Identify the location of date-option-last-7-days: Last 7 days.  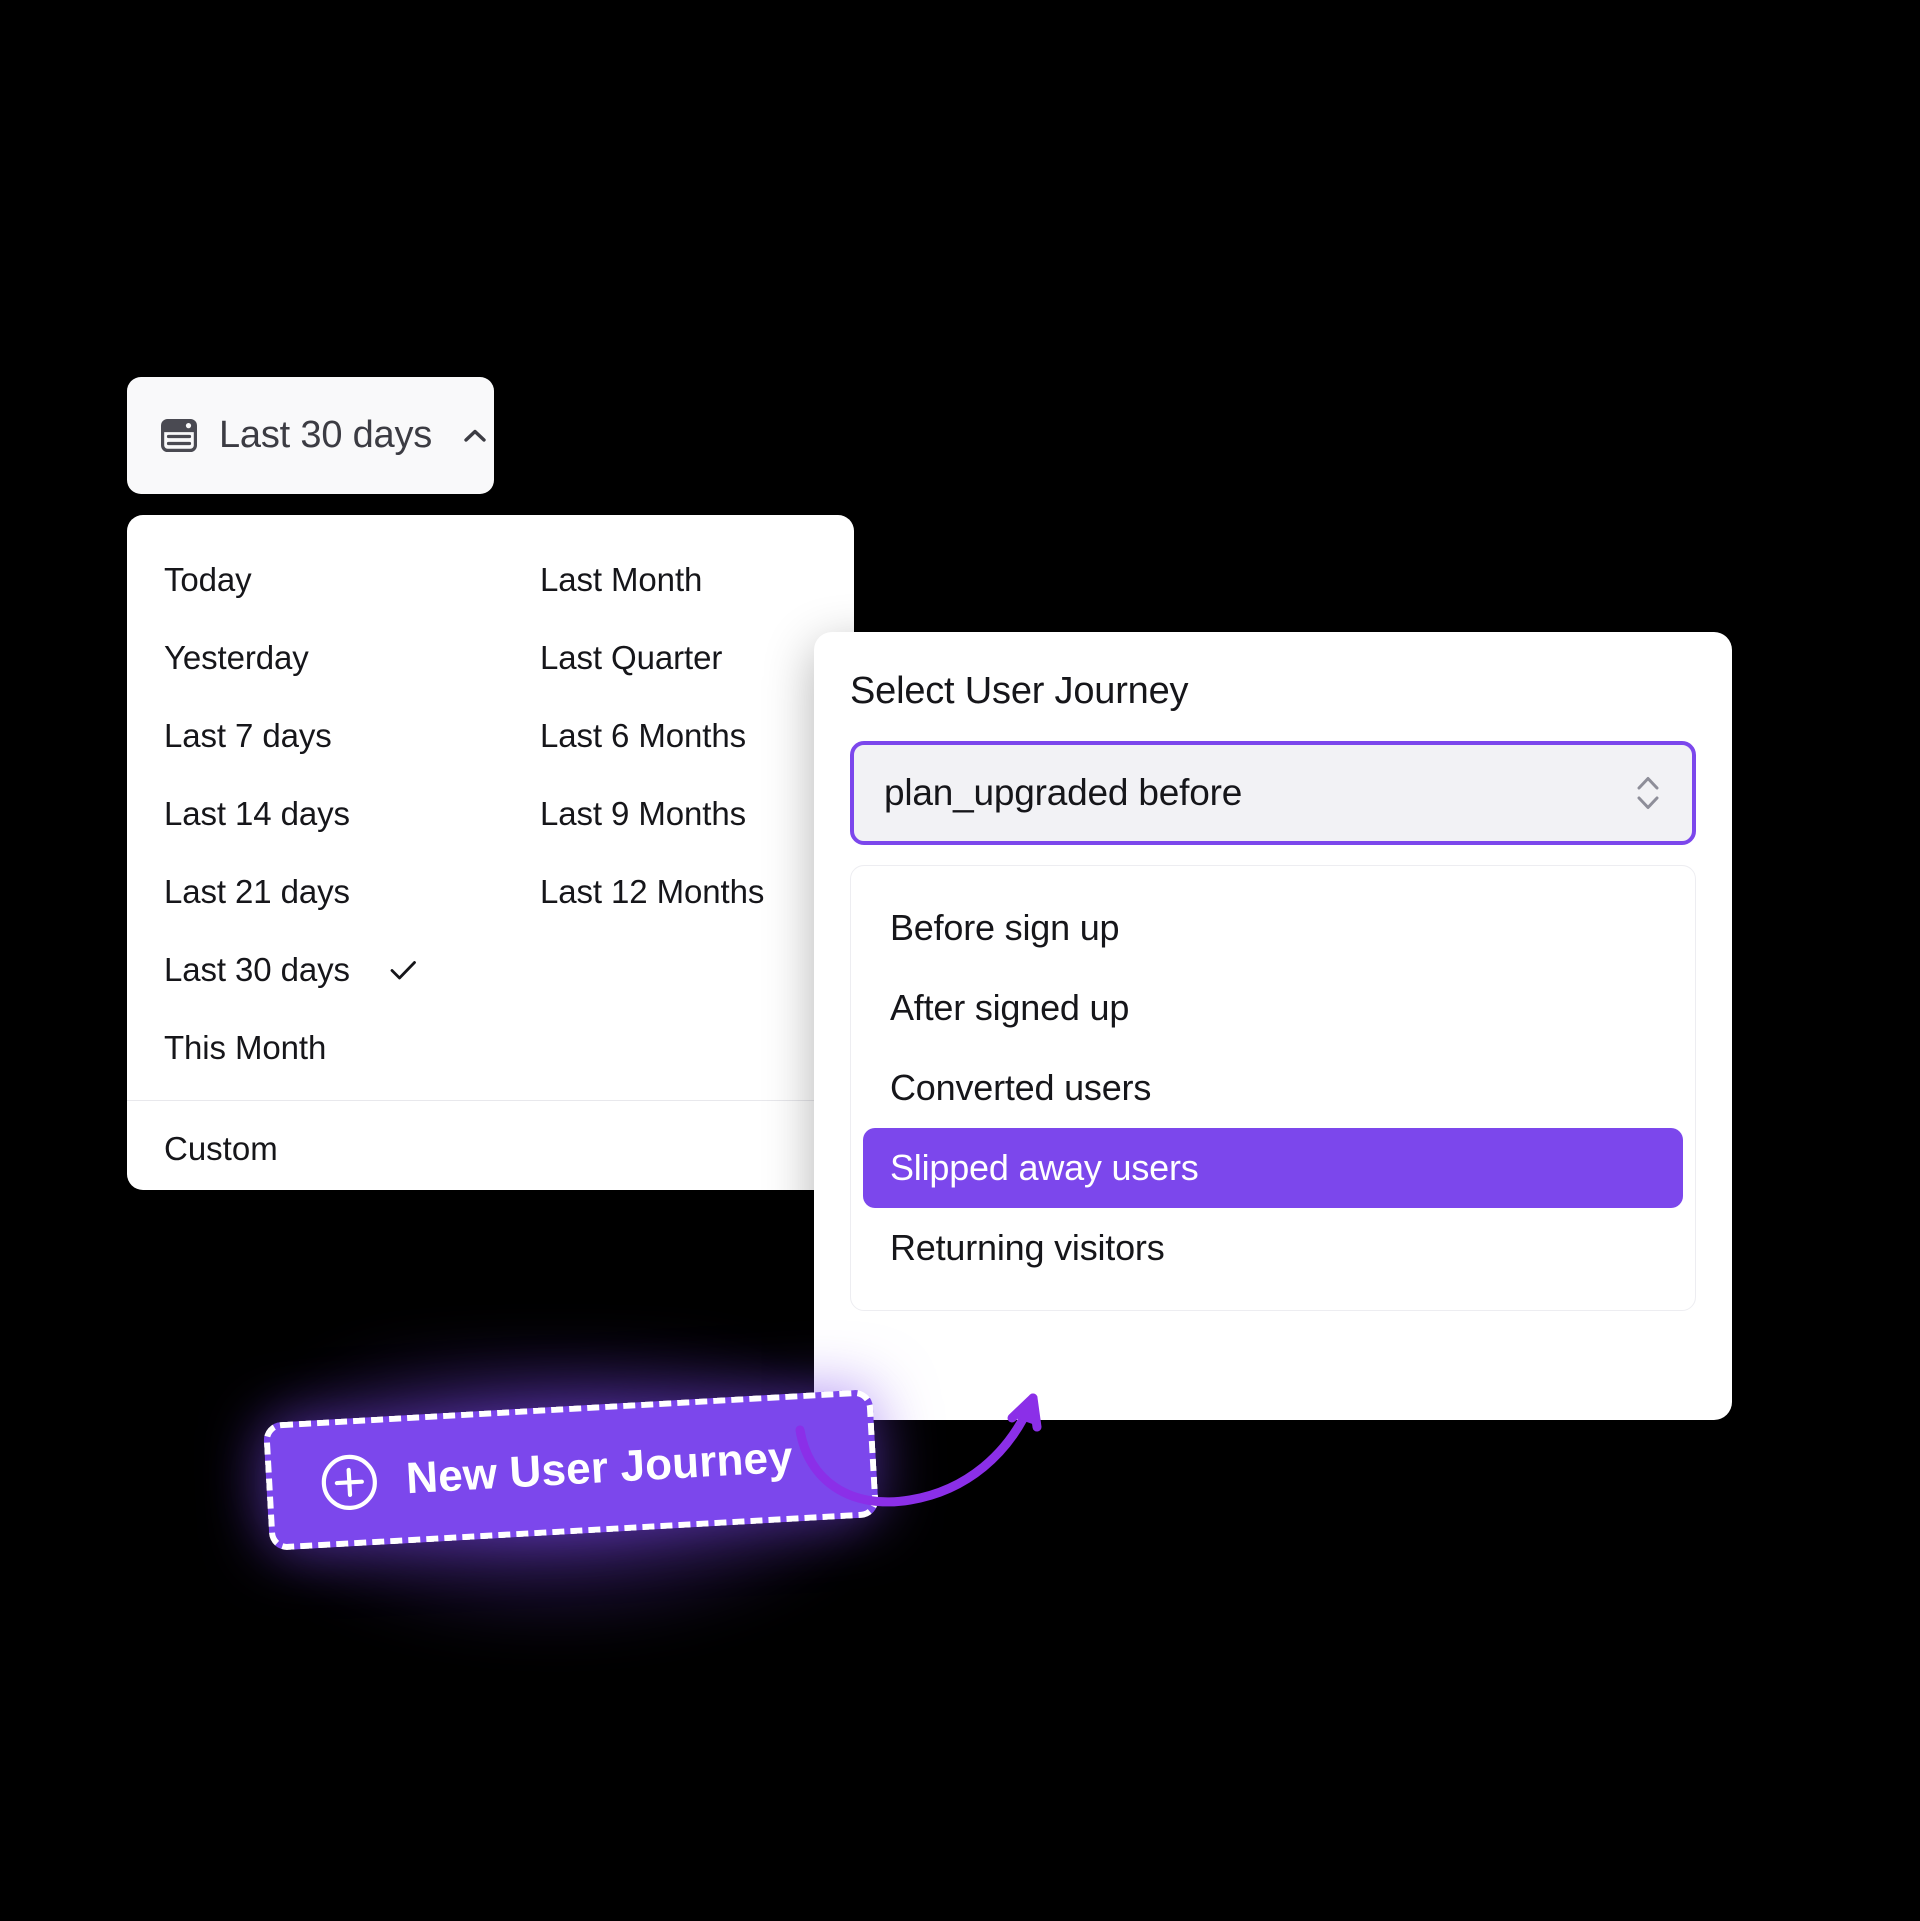
(315, 736).